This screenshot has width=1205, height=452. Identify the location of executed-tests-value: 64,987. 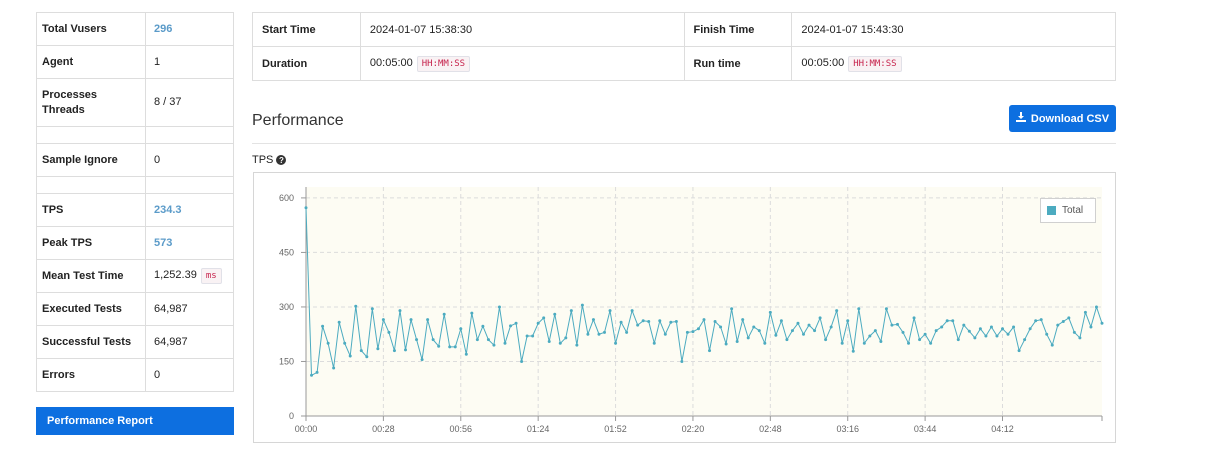
(189, 309).